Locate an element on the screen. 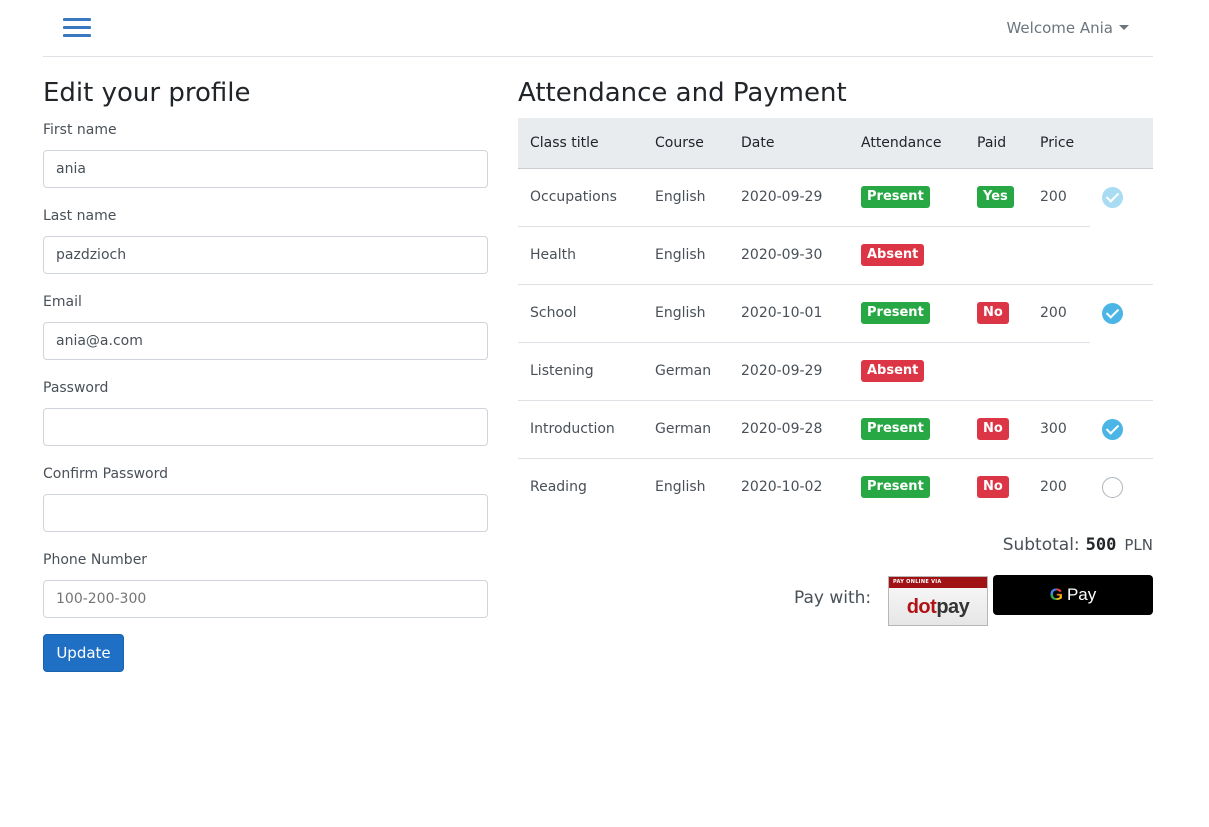 The image size is (1209, 827). pay-with-label: Pay with: is located at coordinates (833, 598).